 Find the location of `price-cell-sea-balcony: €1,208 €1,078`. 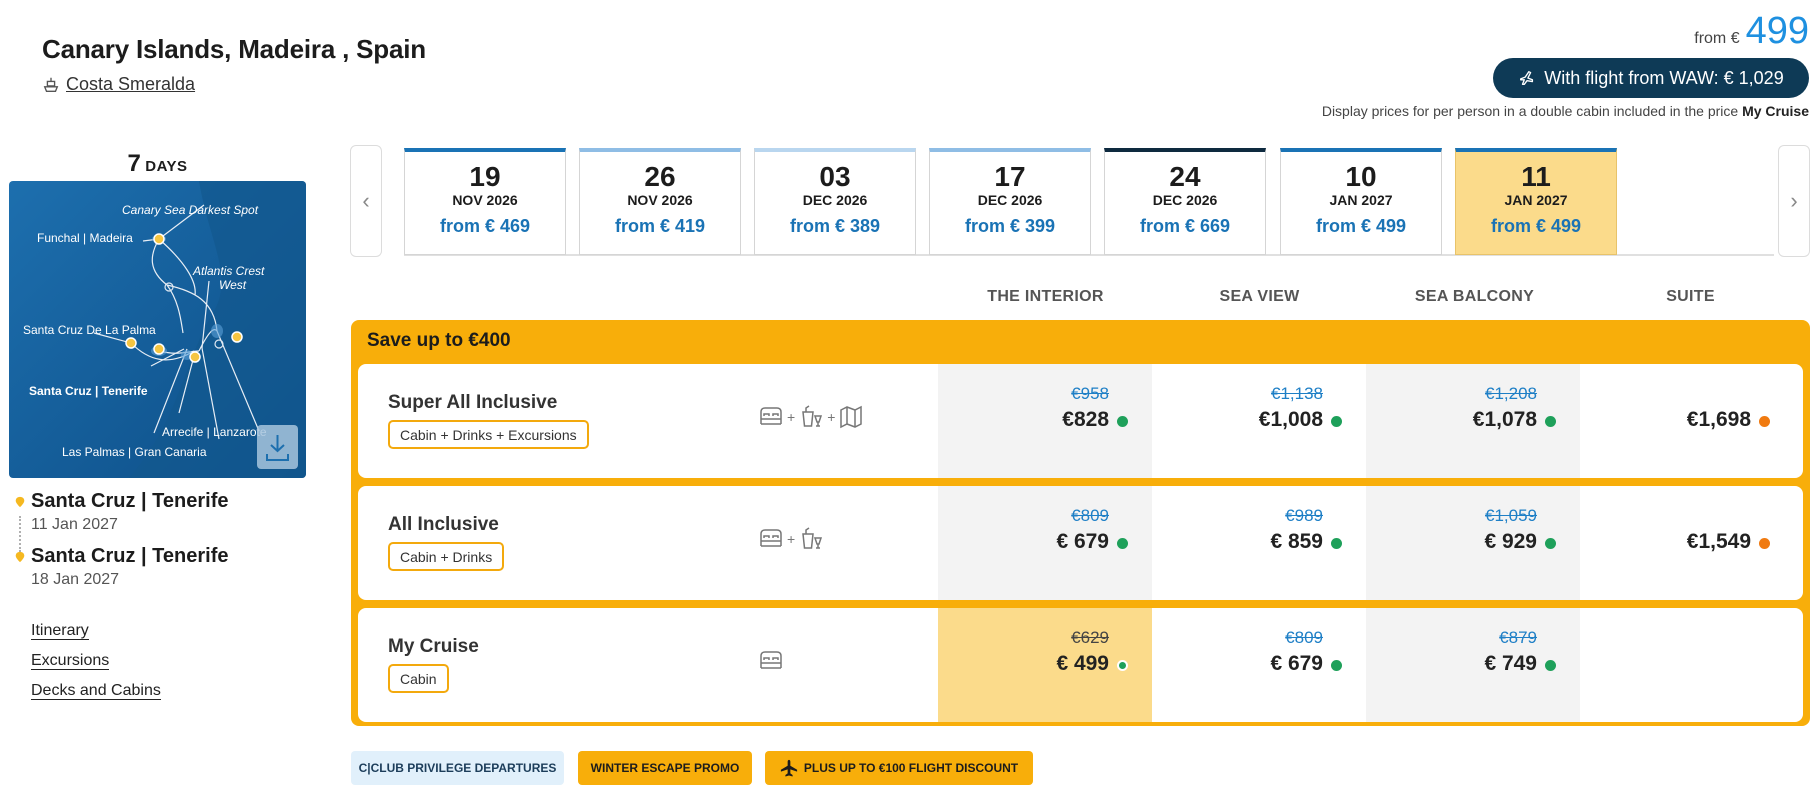

price-cell-sea-balcony: €1,208 €1,078 is located at coordinates (1473, 421).